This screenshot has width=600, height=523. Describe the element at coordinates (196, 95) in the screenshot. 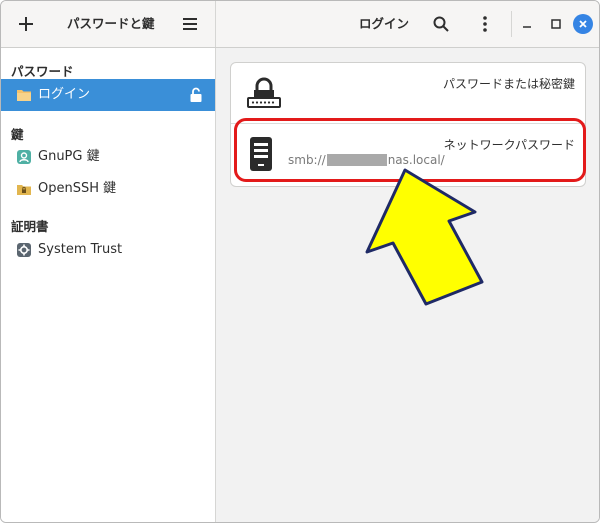

I see `unlocked-icon` at that location.